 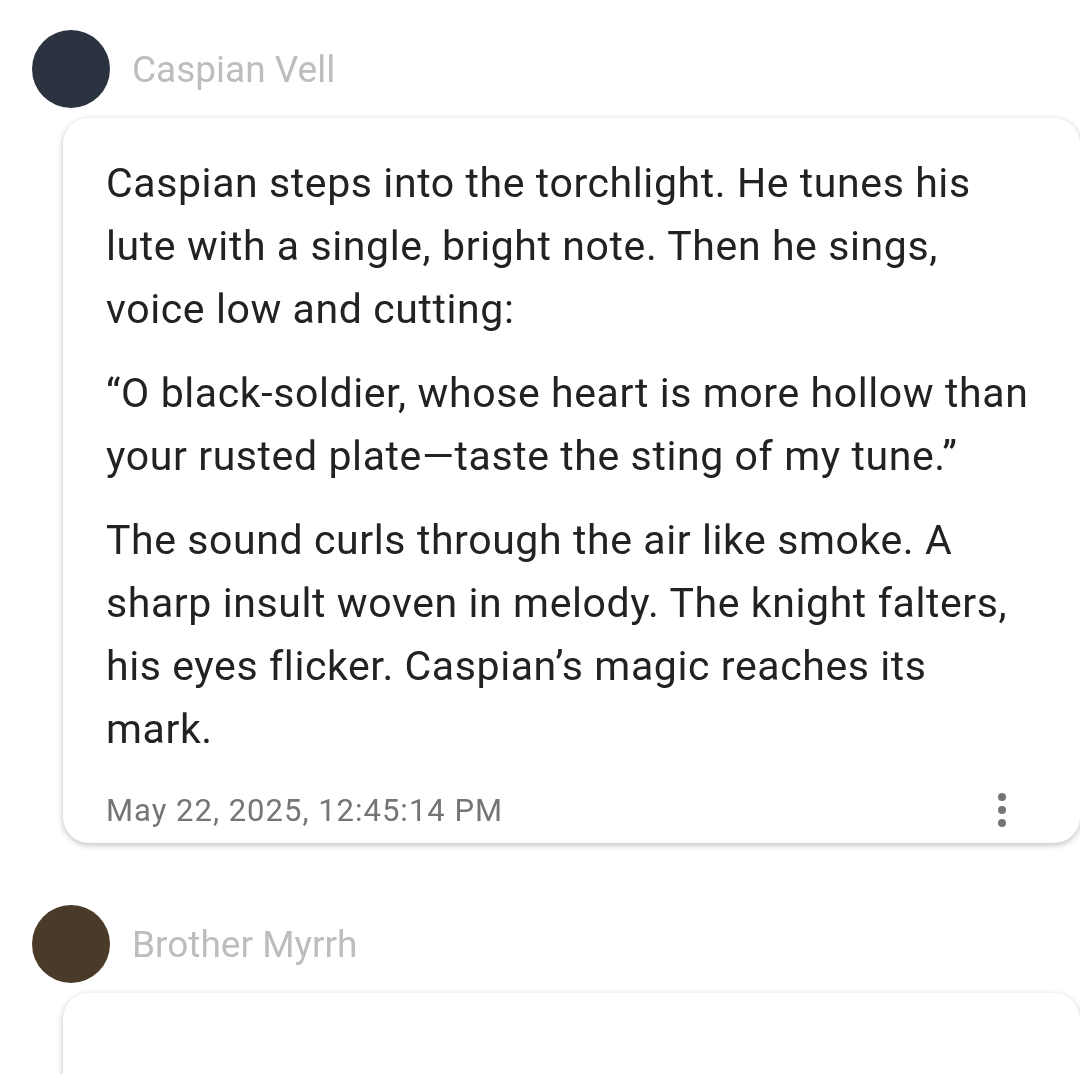 What do you see at coordinates (234, 69) in the screenshot?
I see `author-name: Caspian Vell` at bounding box center [234, 69].